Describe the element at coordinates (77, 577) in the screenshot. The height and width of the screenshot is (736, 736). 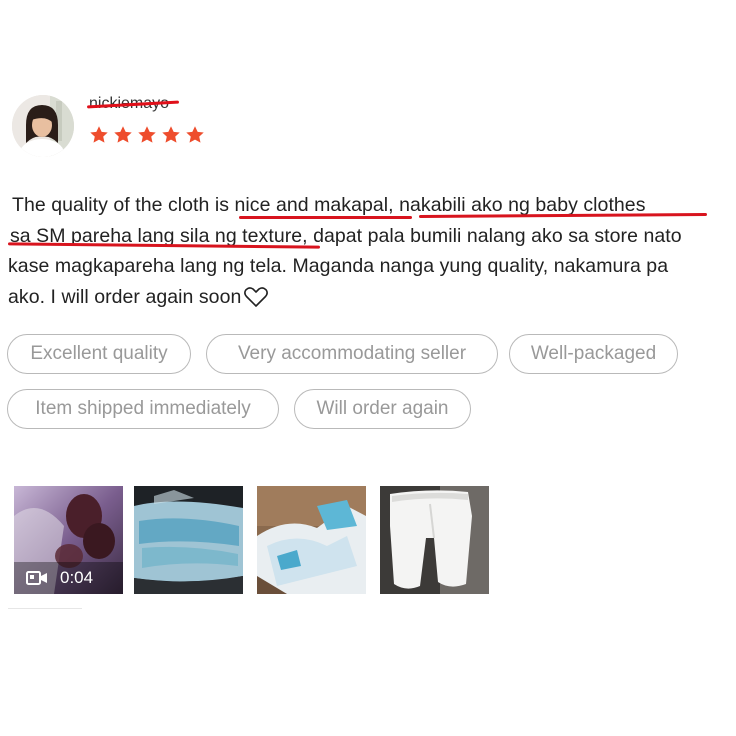
I see `video-duration: 0:04` at that location.